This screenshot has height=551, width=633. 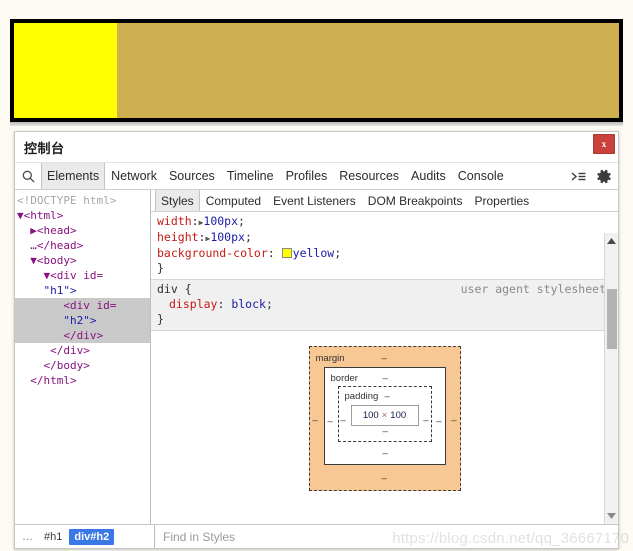 I want to click on tab-sources: Sources, so click(x=192, y=176).